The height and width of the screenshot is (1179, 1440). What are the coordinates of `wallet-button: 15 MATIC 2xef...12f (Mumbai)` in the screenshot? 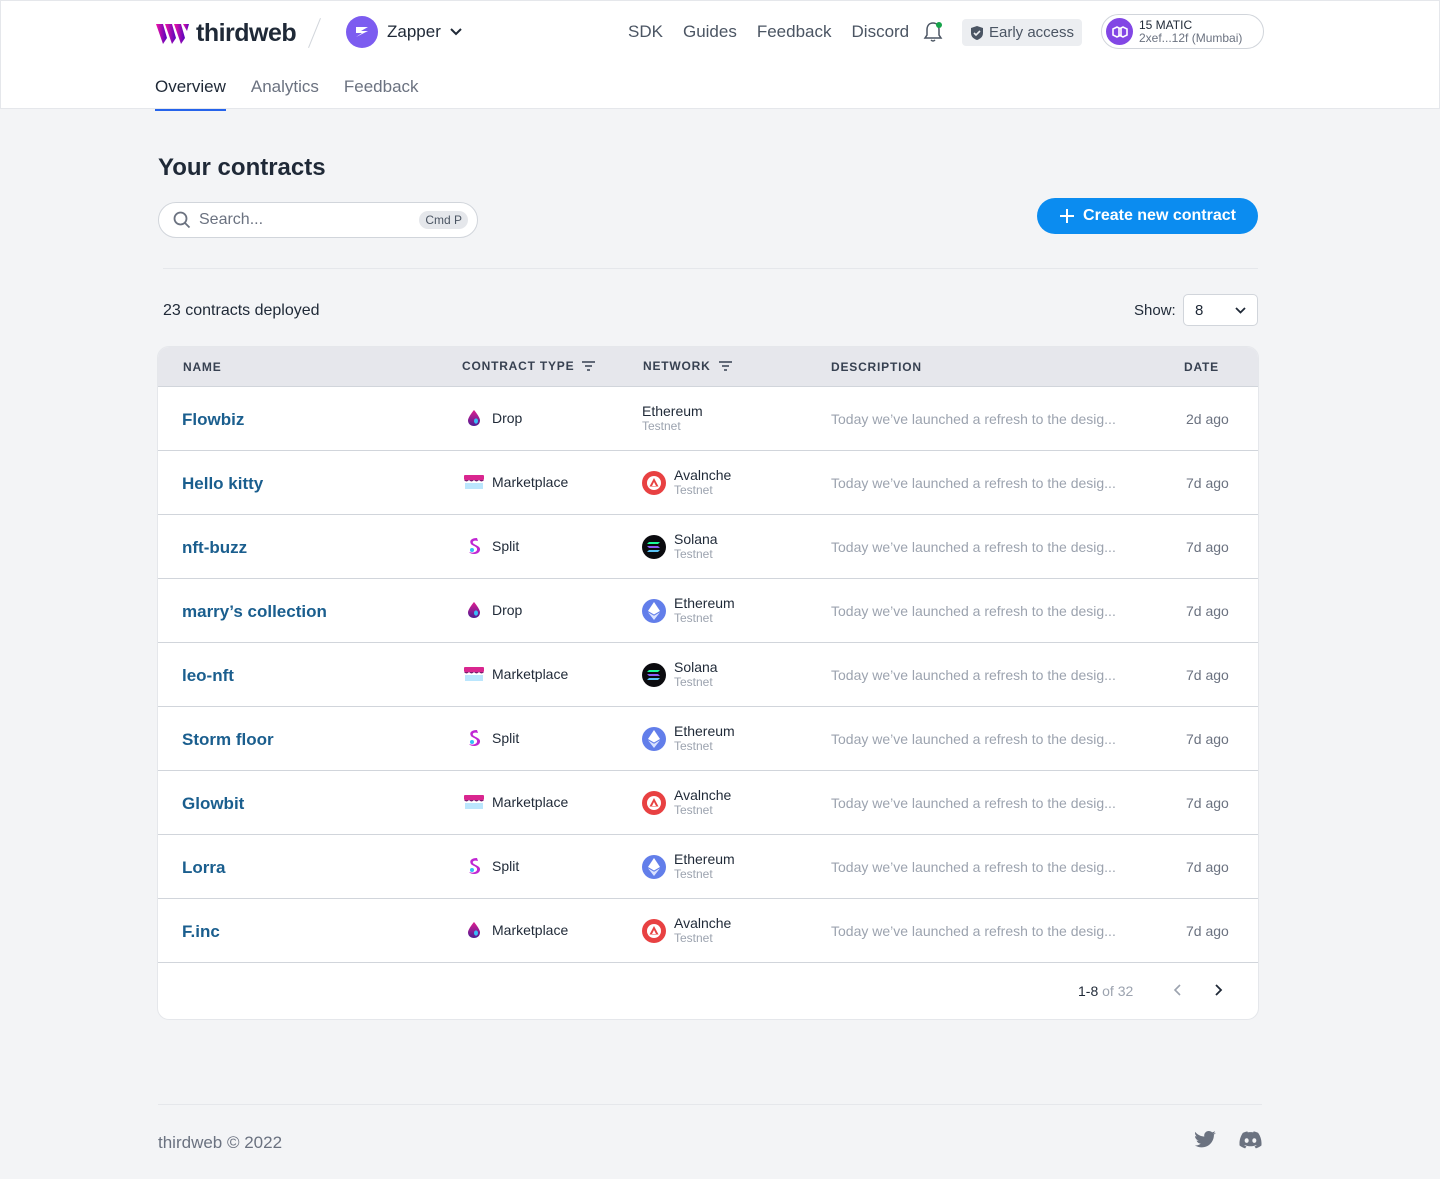 It's located at (1182, 31).